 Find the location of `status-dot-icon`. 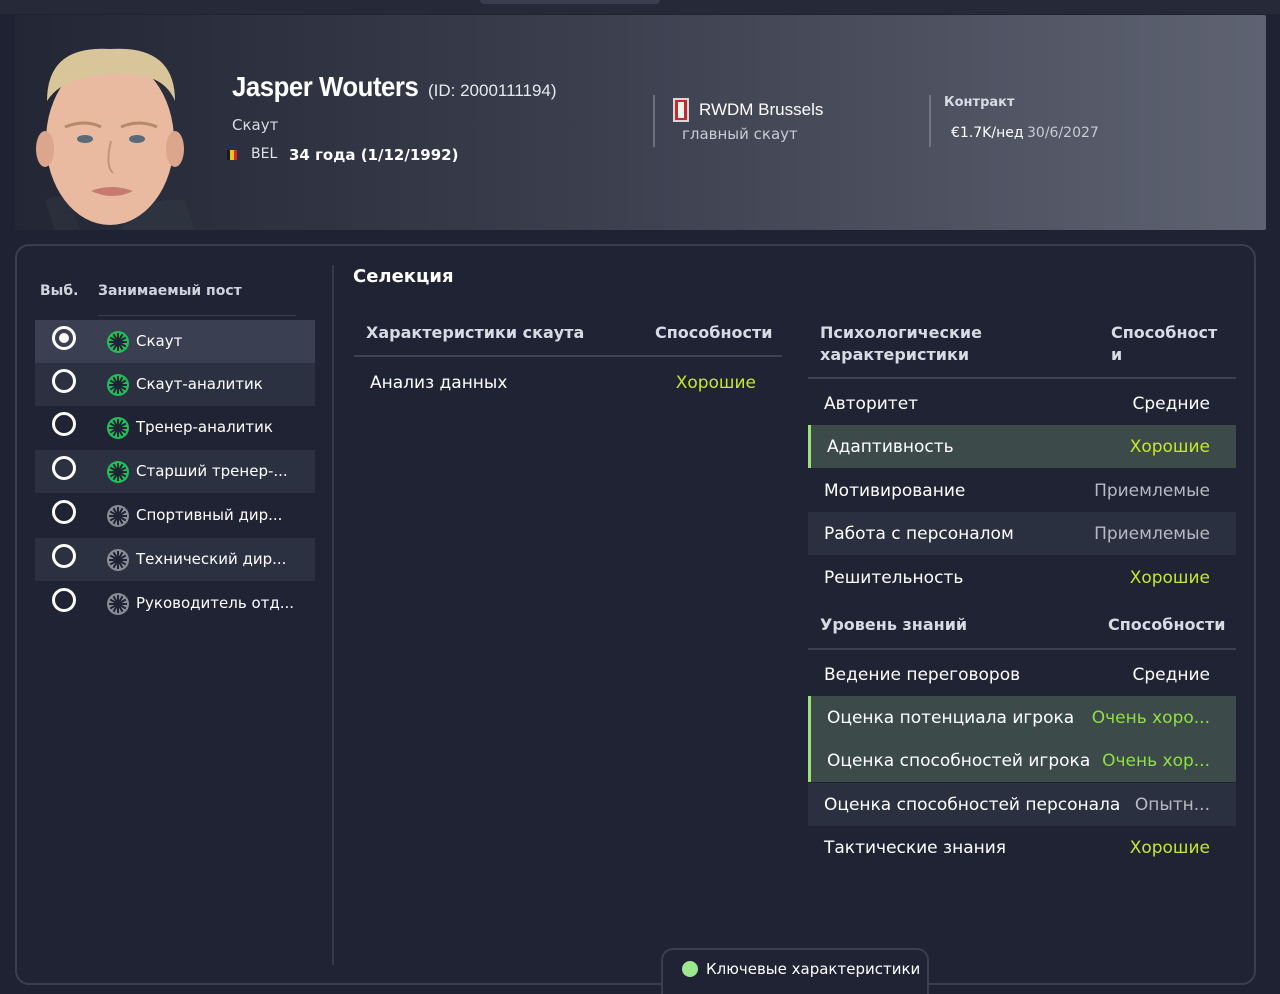

status-dot-icon is located at coordinates (690, 969).